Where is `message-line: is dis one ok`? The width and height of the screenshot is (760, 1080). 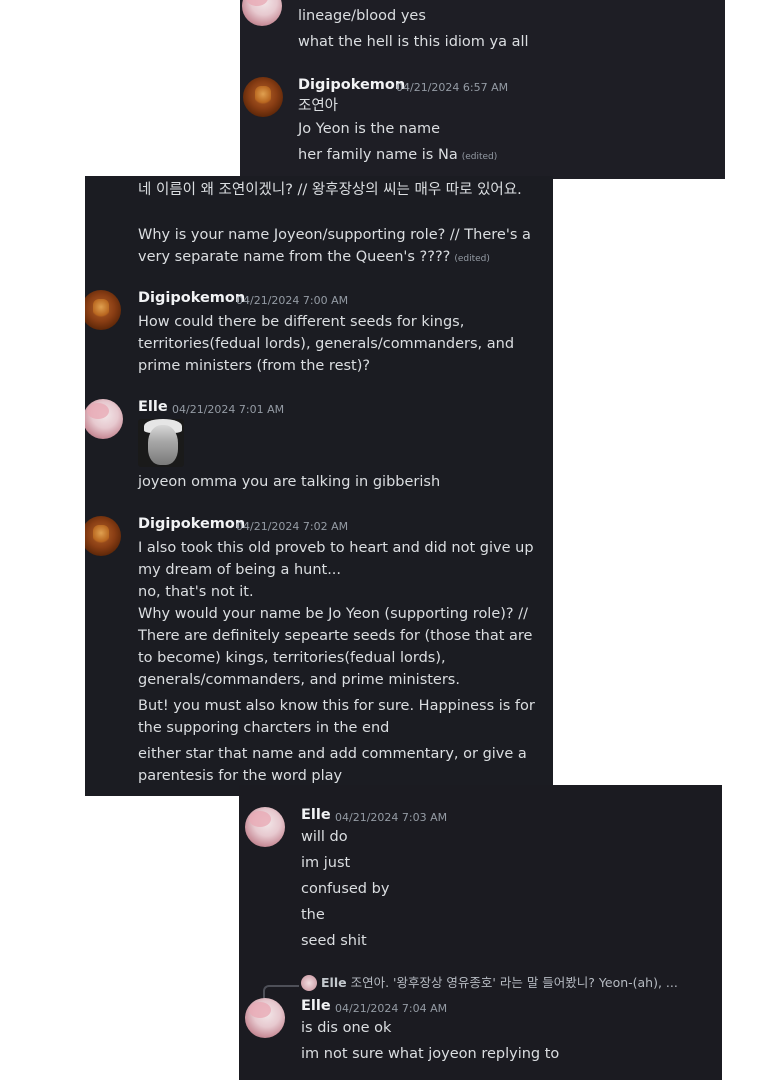
message-line: is dis one ok is located at coordinates (346, 1028).